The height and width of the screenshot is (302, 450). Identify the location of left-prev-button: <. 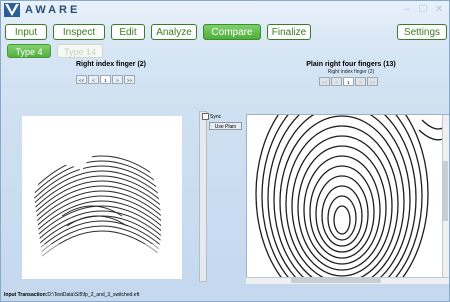
(93, 79).